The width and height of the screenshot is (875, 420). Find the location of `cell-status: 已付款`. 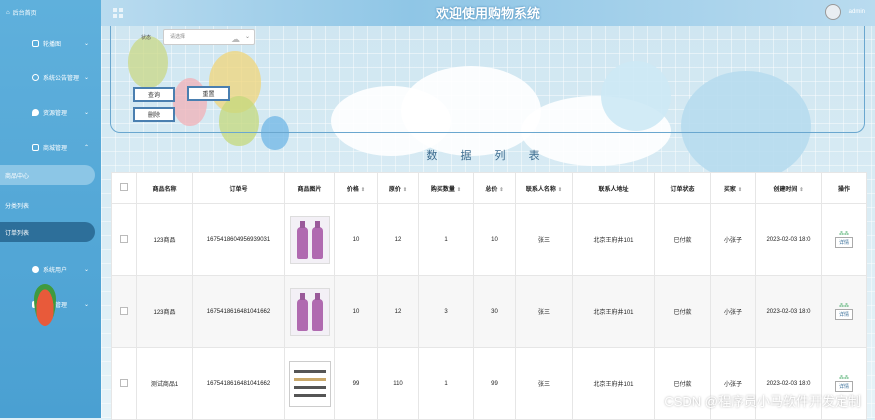

cell-status: 已付款 is located at coordinates (682, 311).